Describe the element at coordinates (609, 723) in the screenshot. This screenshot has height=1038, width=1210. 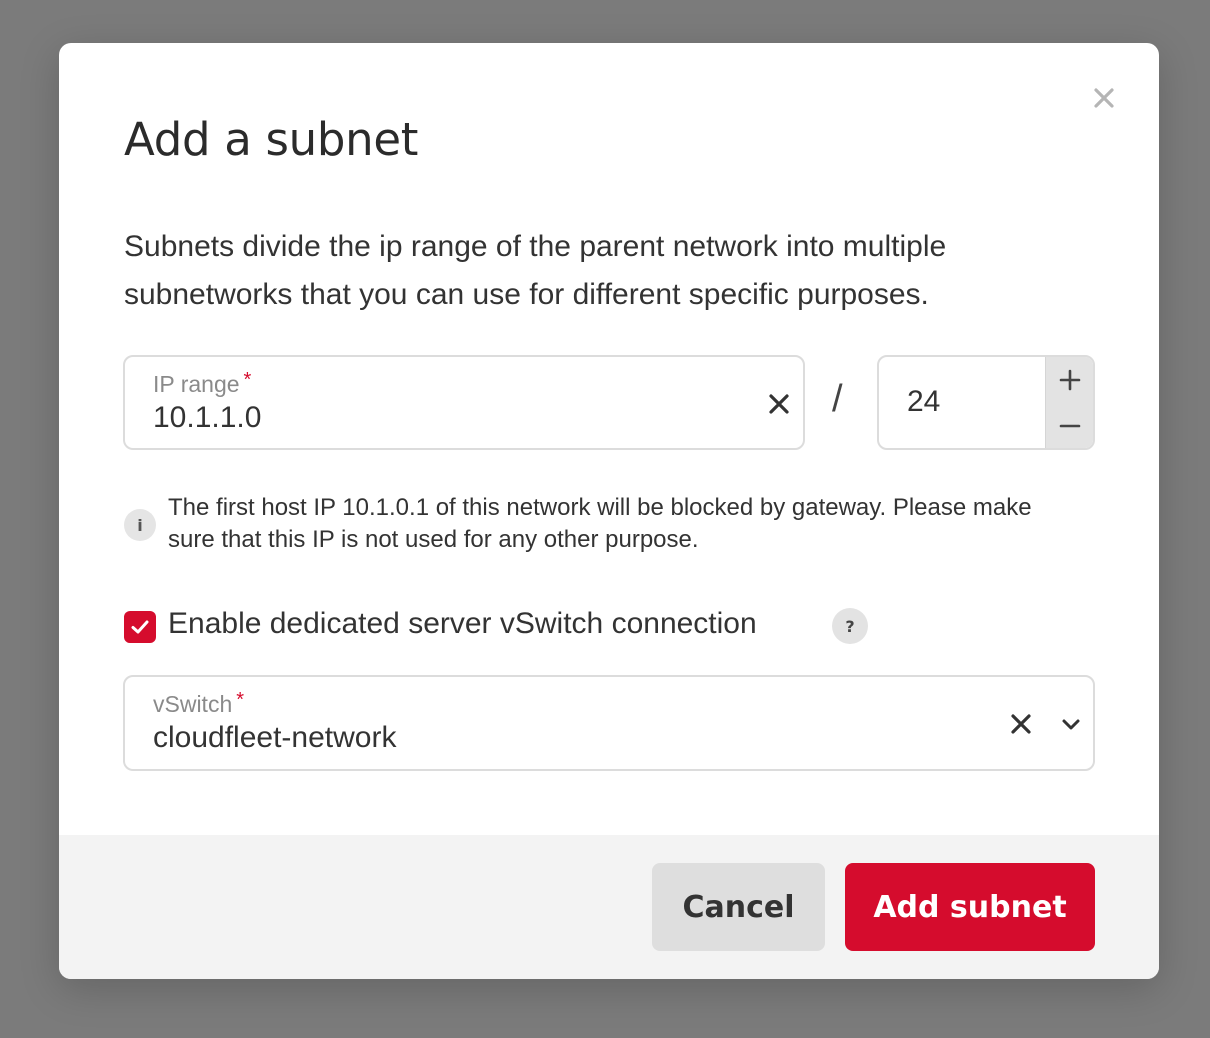
I see `vswitch-select: vSwitch * cloudfleet-network` at that location.